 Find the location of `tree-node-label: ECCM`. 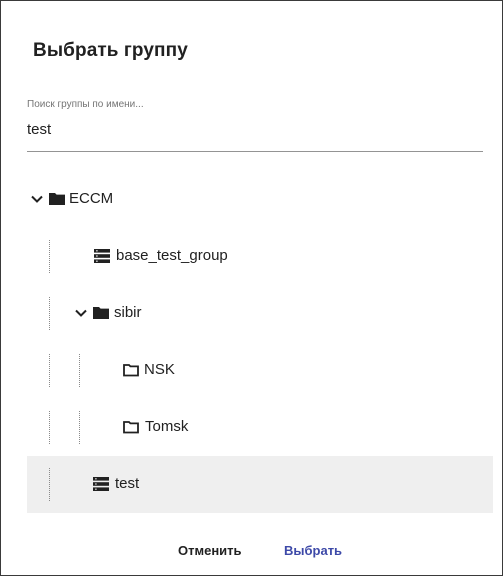

tree-node-label: ECCM is located at coordinates (91, 198).